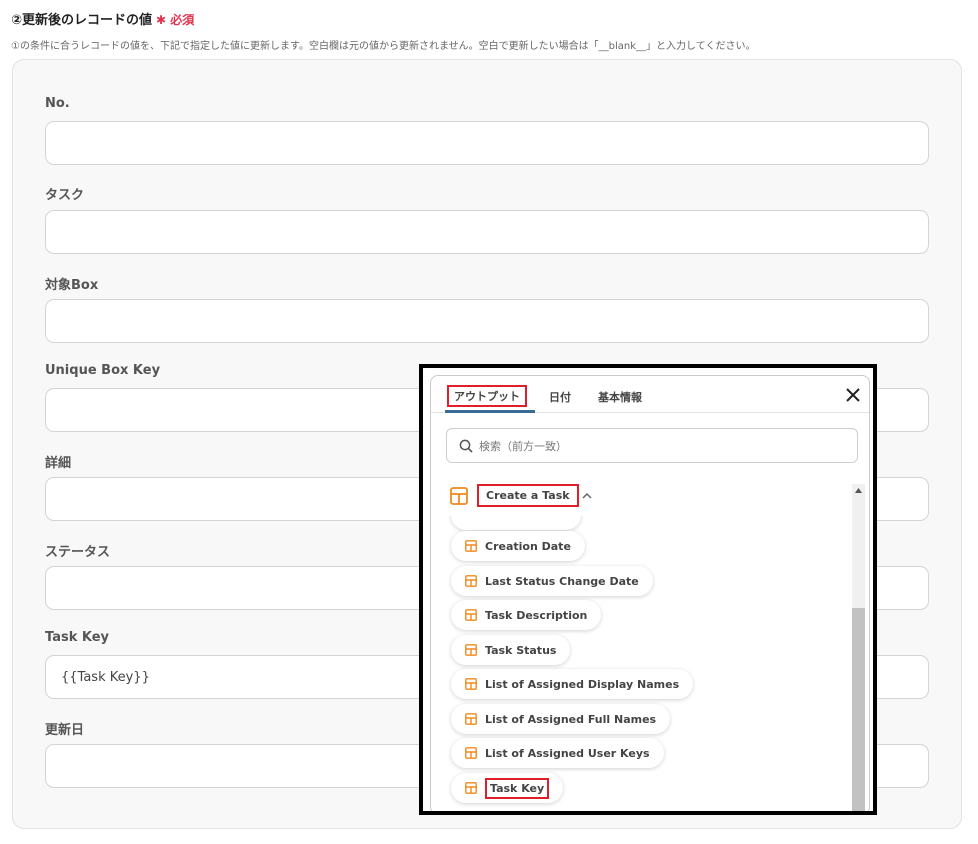 Image resolution: width=978 pixels, height=844 pixels. I want to click on required-badge: ✱ 必須, so click(175, 20).